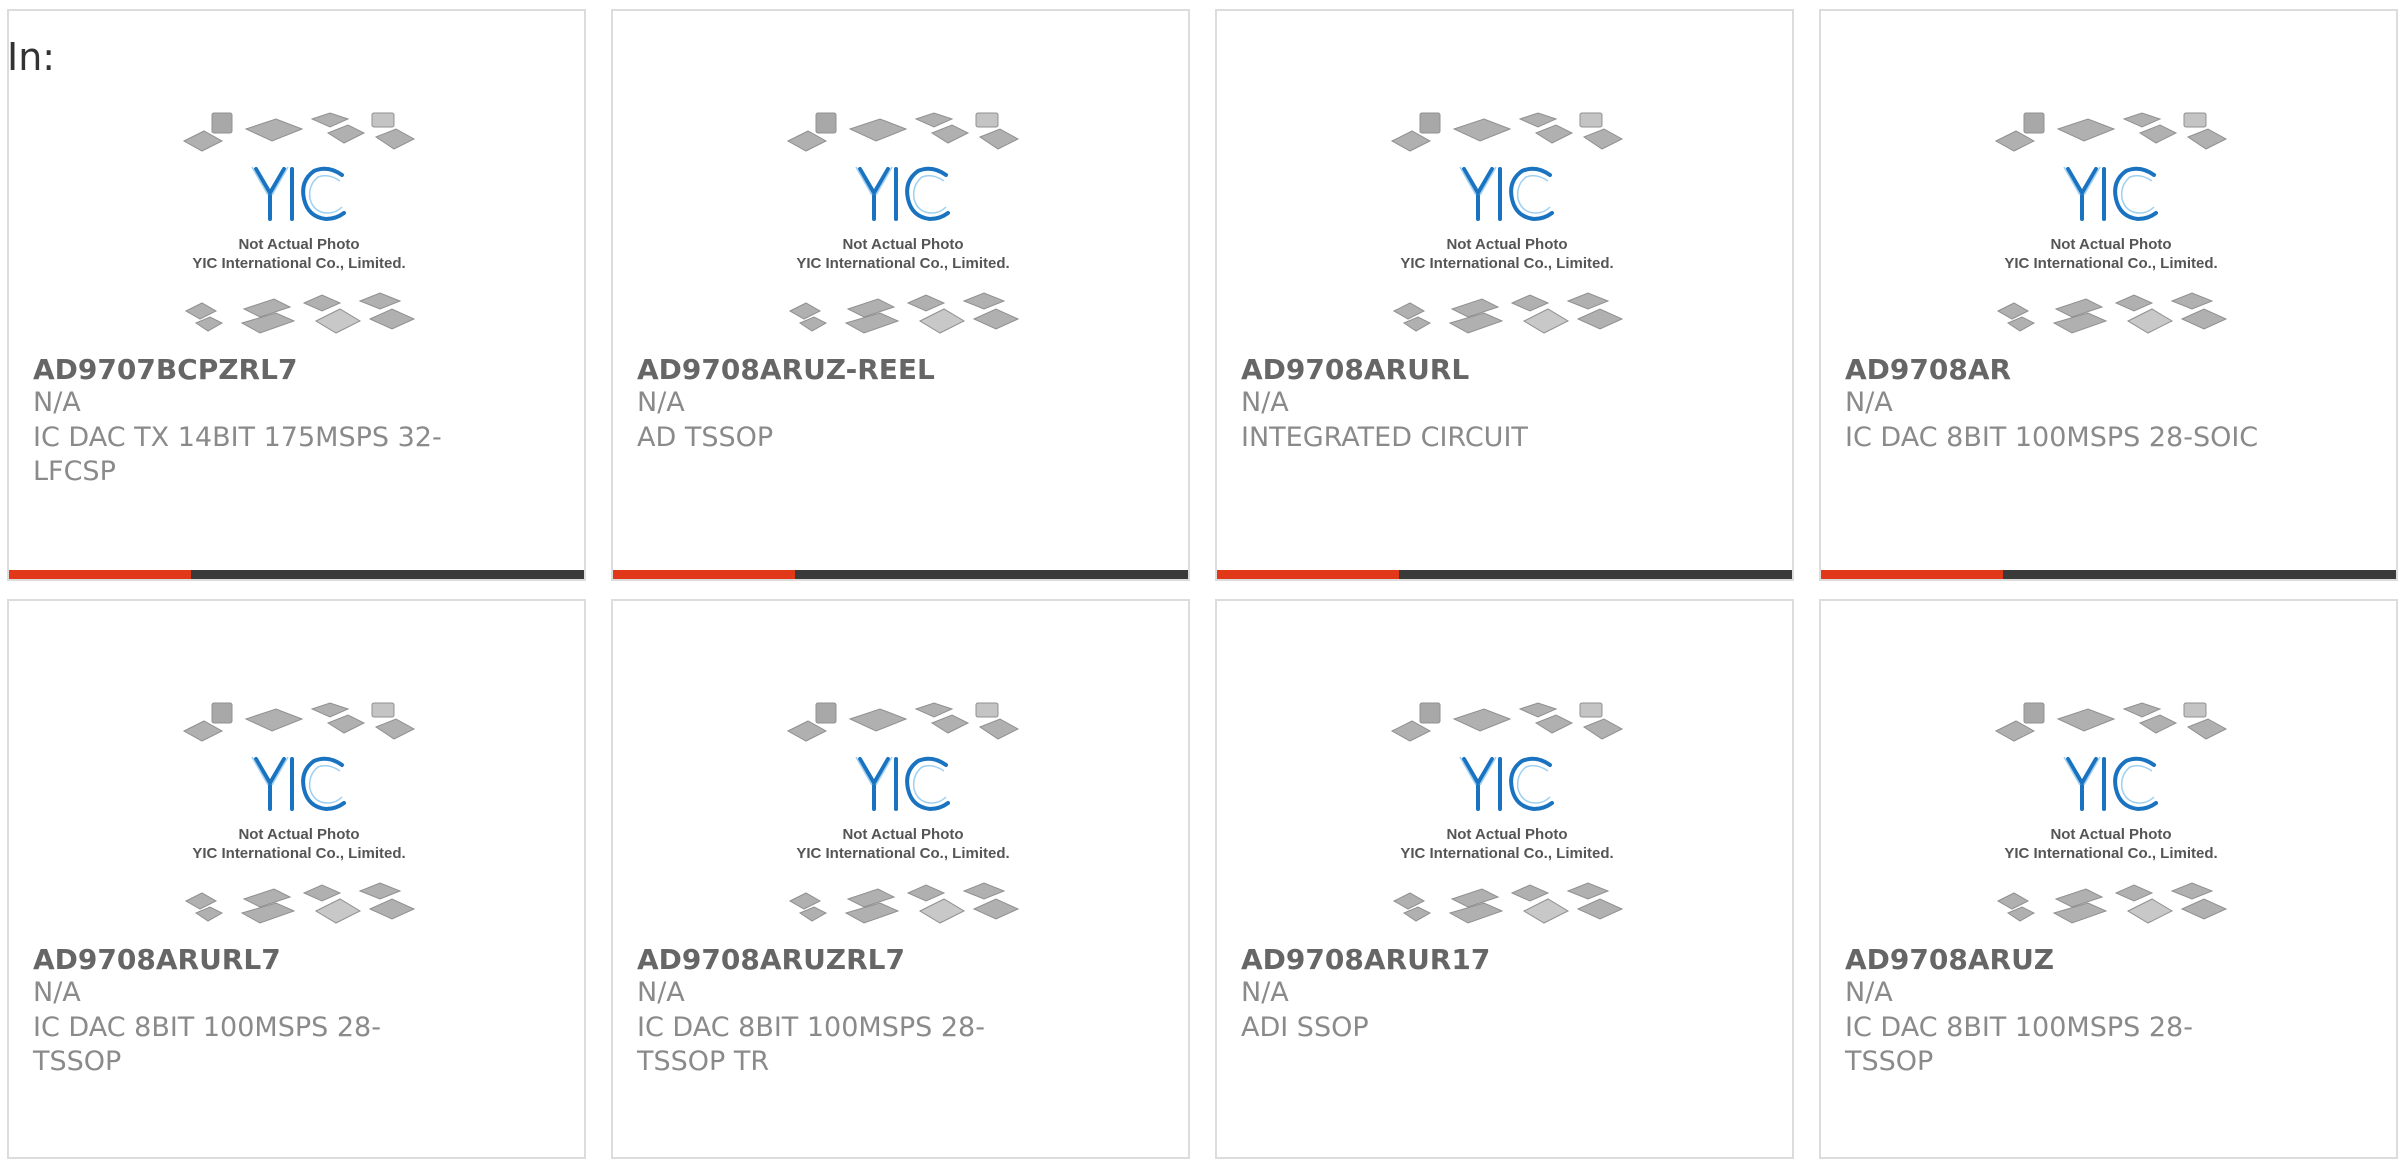  Describe the element at coordinates (1928, 369) in the screenshot. I see `part-number: AD9708AR` at that location.